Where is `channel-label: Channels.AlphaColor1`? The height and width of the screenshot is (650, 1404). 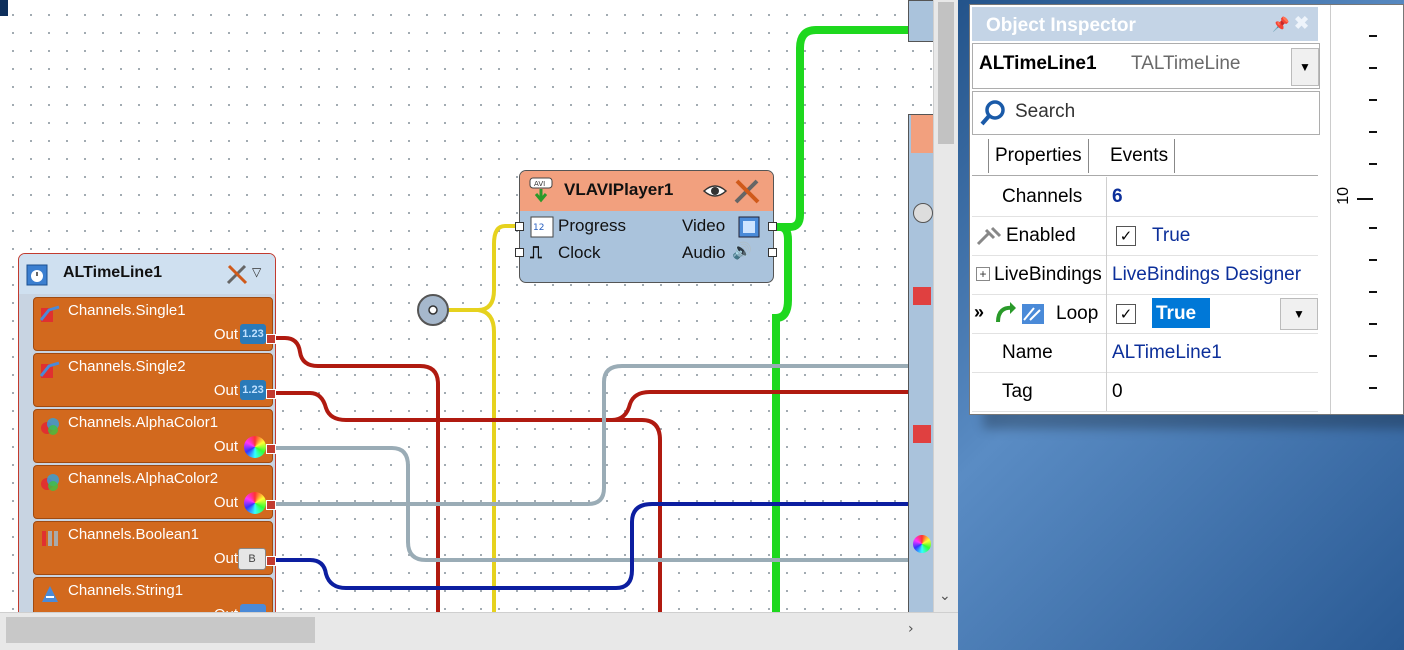 channel-label: Channels.AlphaColor1 is located at coordinates (143, 422).